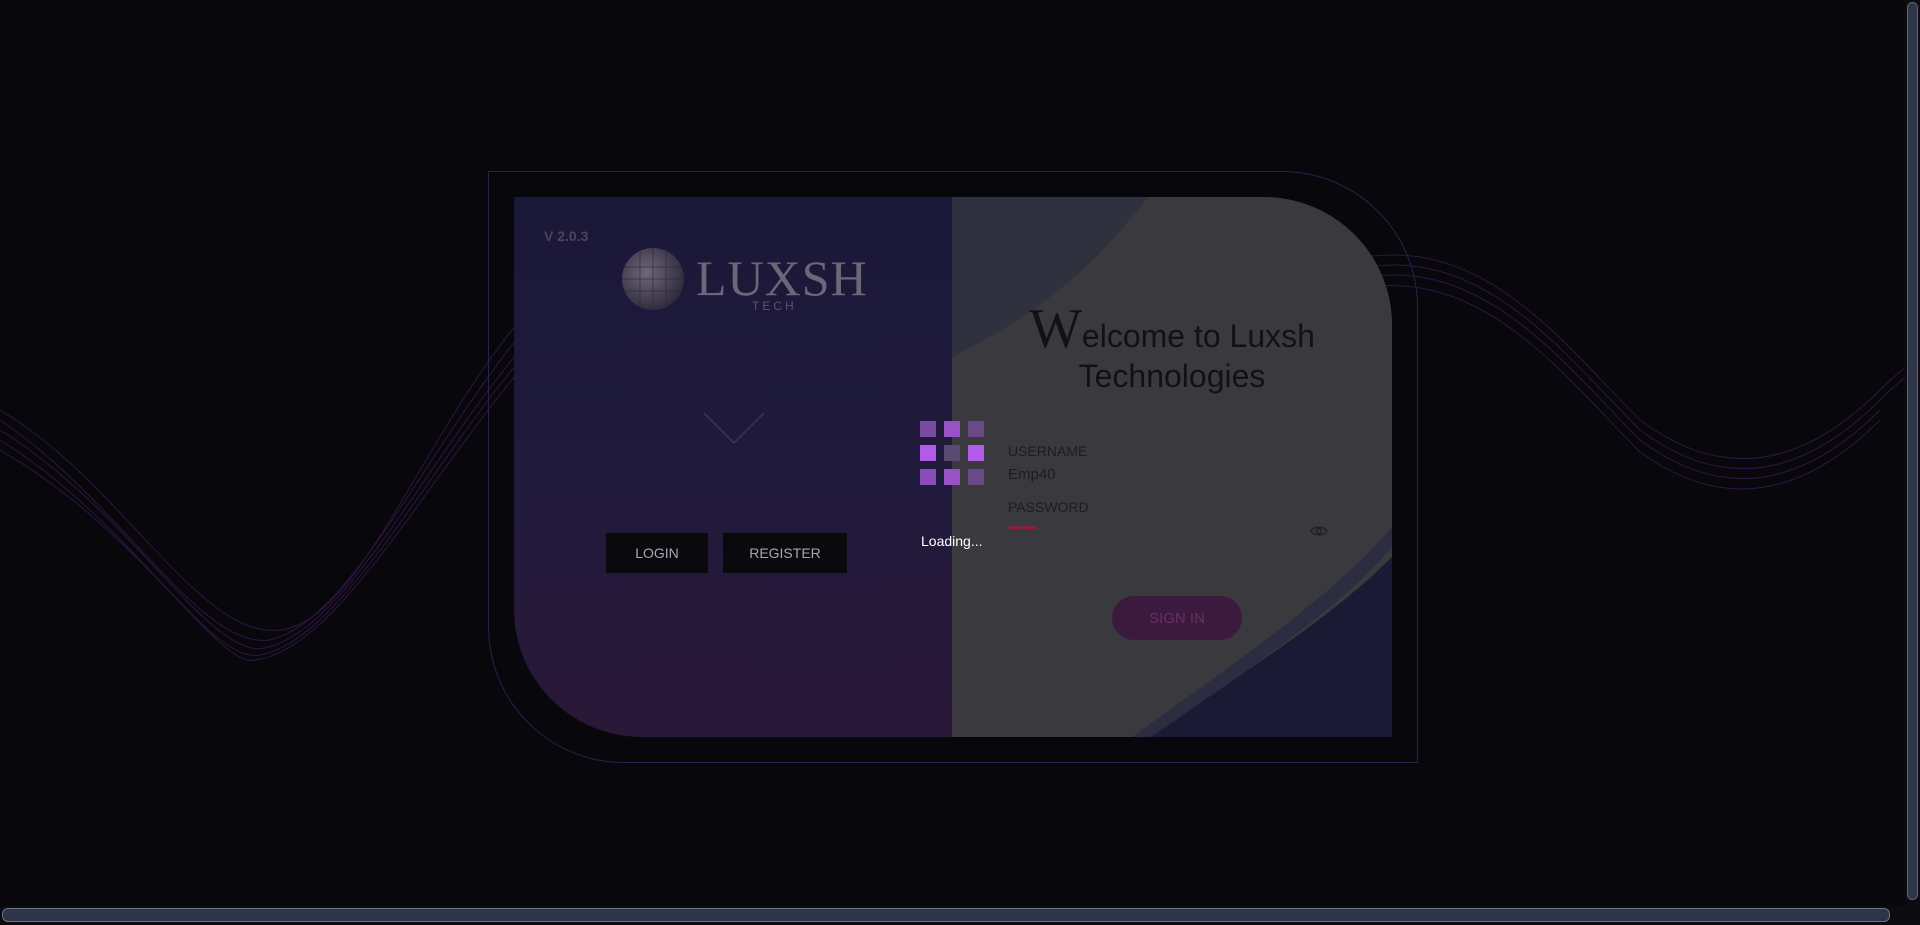  I want to click on welcome-heading: Welcome to Luxsh Technologies, so click(1172, 348).